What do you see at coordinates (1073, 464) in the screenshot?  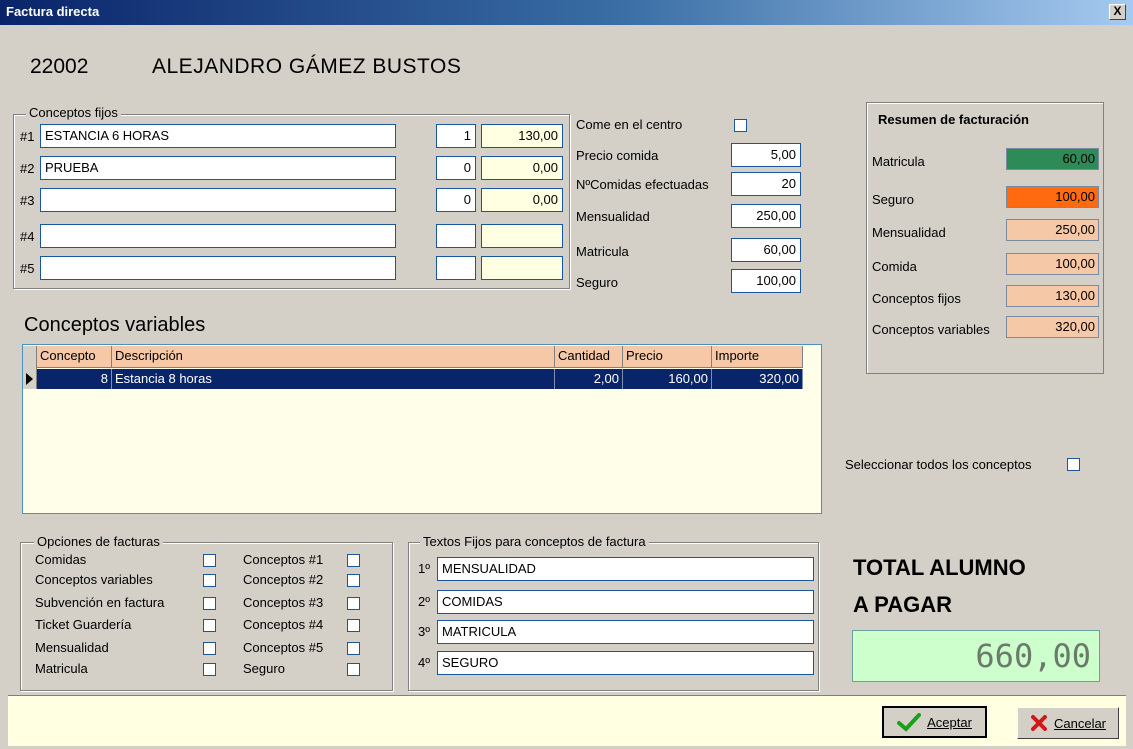 I see `seleccionar-todos-checkbox` at bounding box center [1073, 464].